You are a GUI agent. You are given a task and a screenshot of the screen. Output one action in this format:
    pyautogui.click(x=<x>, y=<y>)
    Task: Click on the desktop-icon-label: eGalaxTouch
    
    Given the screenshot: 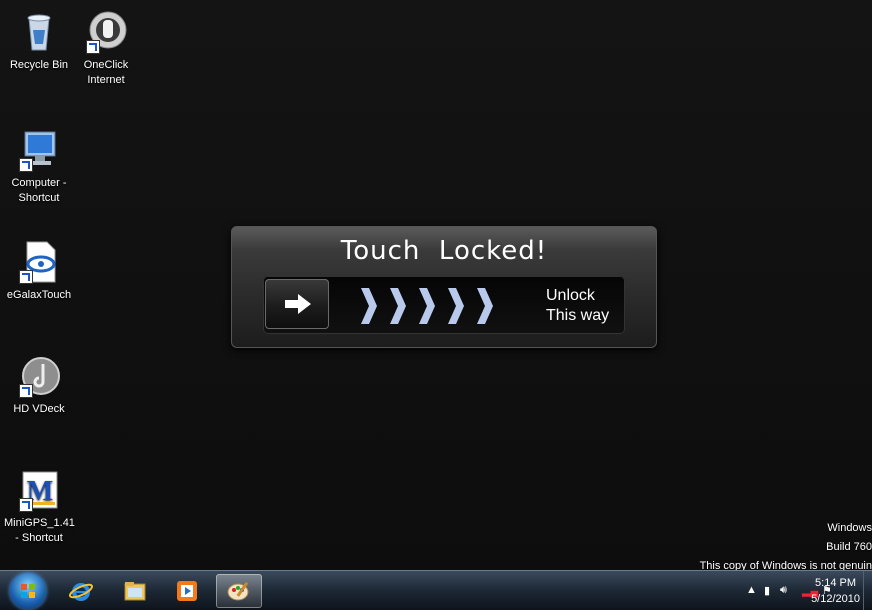 What is the action you would take?
    pyautogui.click(x=39, y=295)
    